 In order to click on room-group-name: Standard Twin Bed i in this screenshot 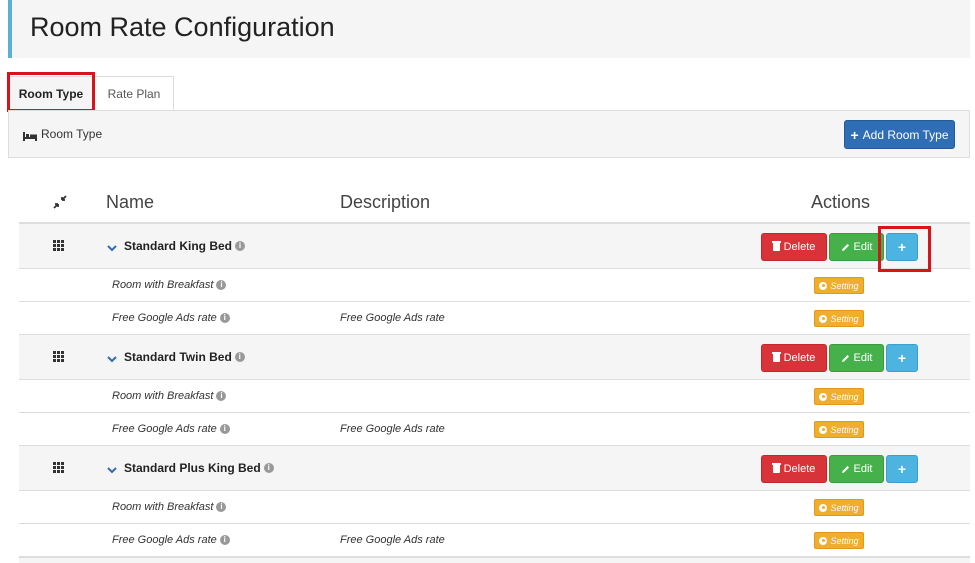, I will do `click(184, 357)`.